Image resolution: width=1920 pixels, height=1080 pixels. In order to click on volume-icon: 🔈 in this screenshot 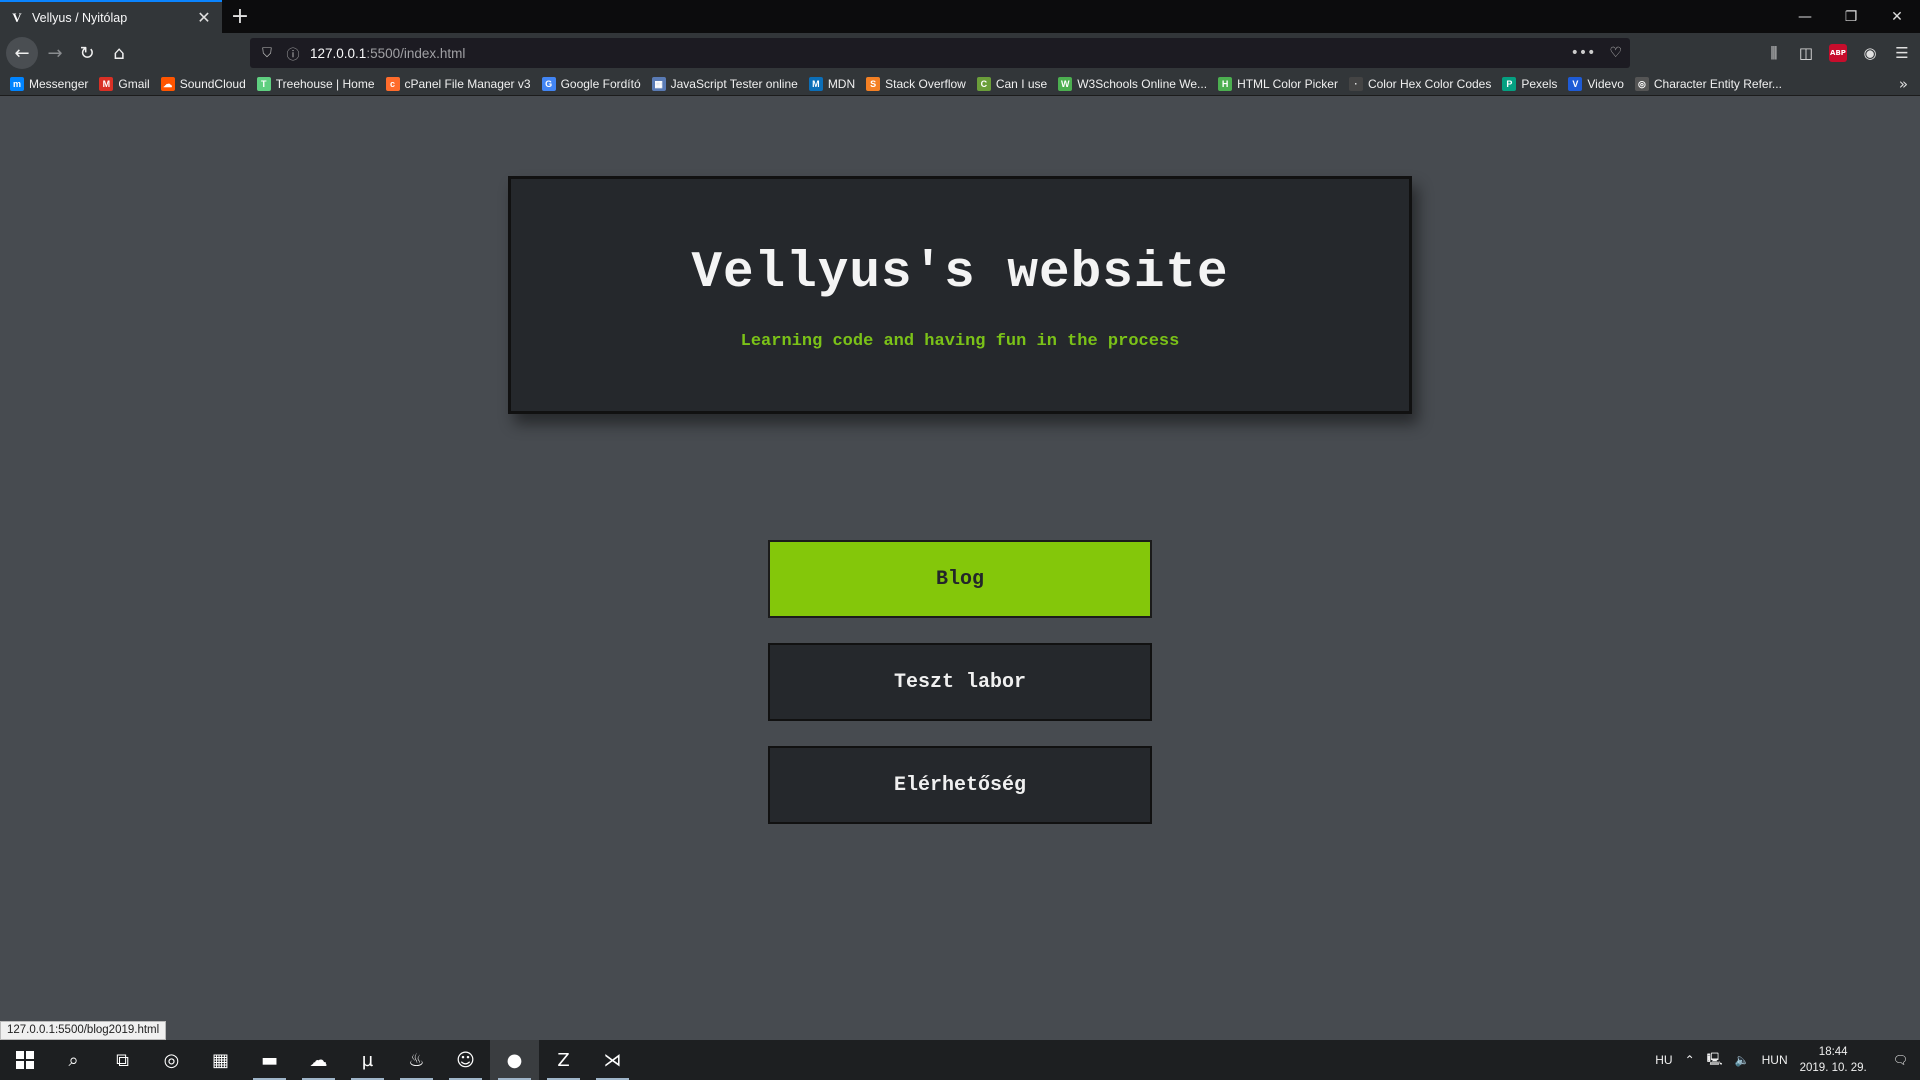, I will do `click(1742, 1060)`.